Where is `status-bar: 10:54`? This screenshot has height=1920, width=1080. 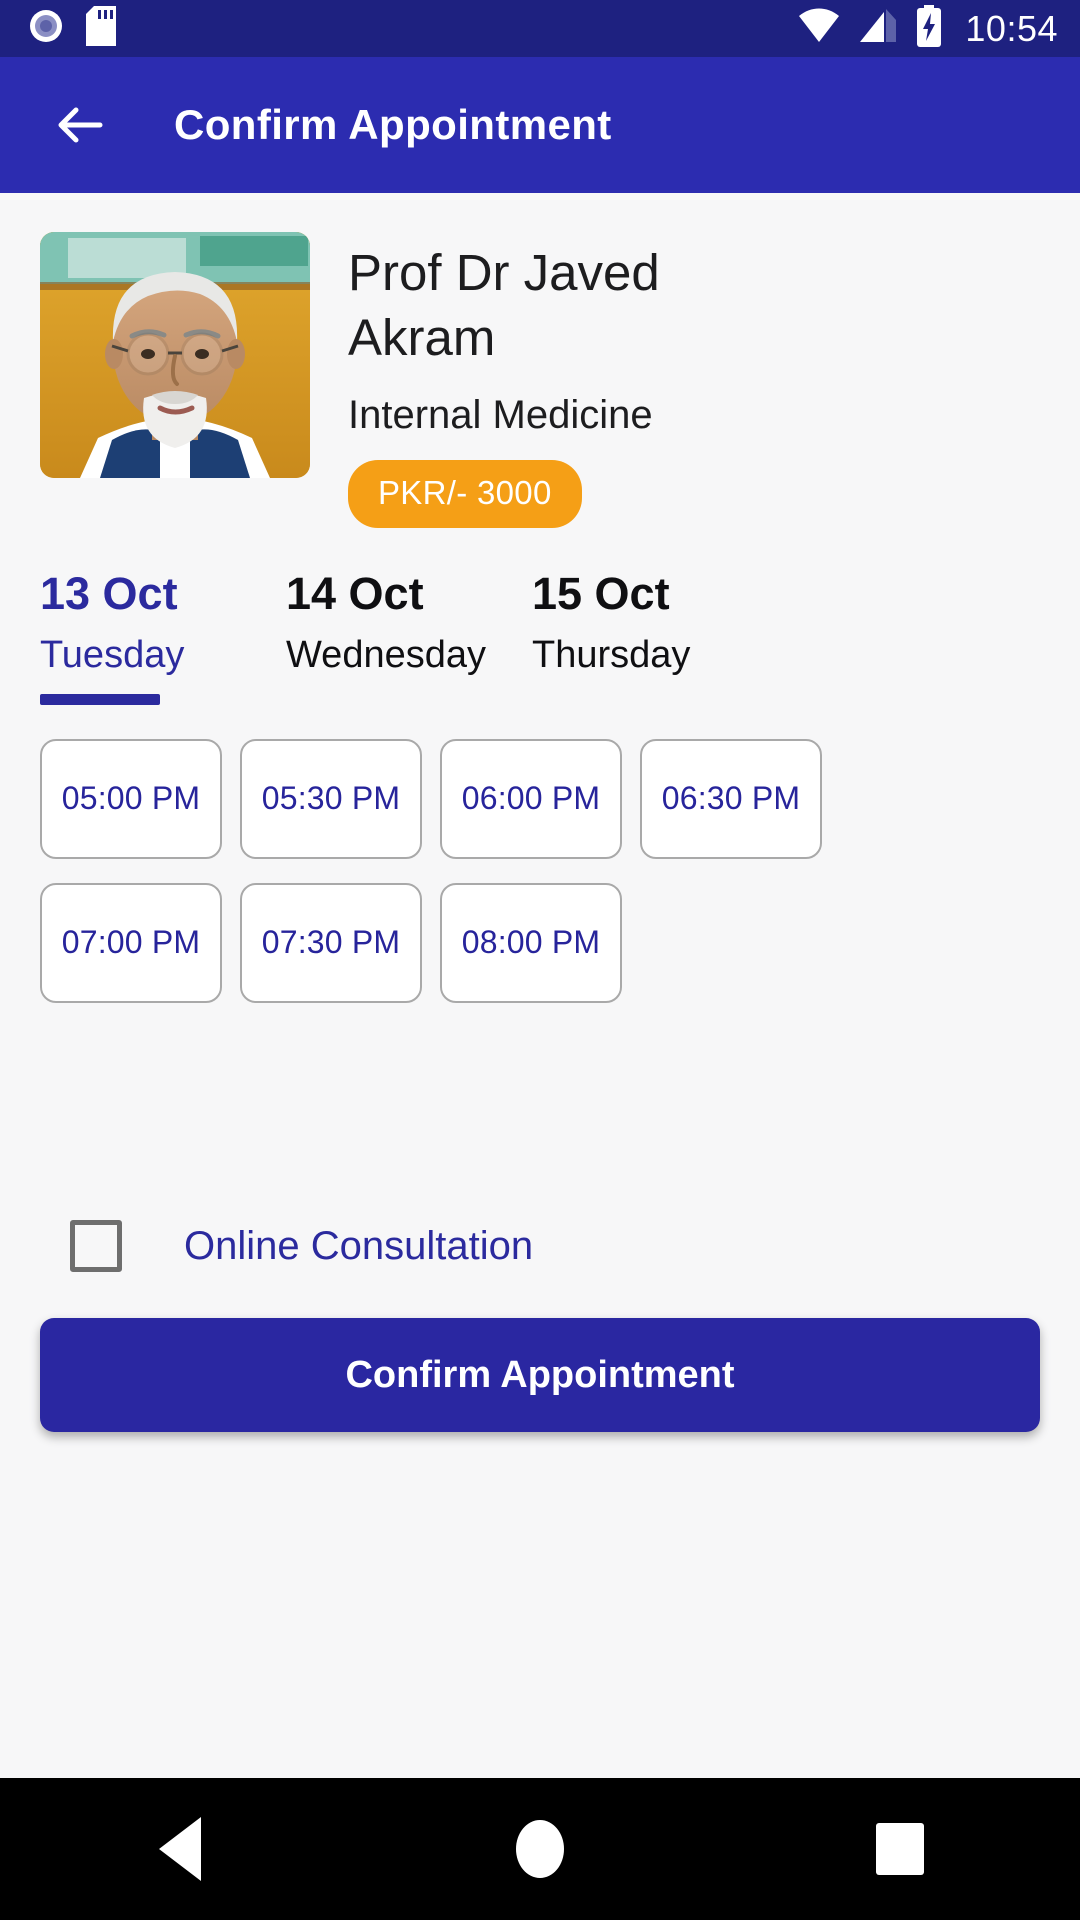
status-bar: 10:54 is located at coordinates (540, 28).